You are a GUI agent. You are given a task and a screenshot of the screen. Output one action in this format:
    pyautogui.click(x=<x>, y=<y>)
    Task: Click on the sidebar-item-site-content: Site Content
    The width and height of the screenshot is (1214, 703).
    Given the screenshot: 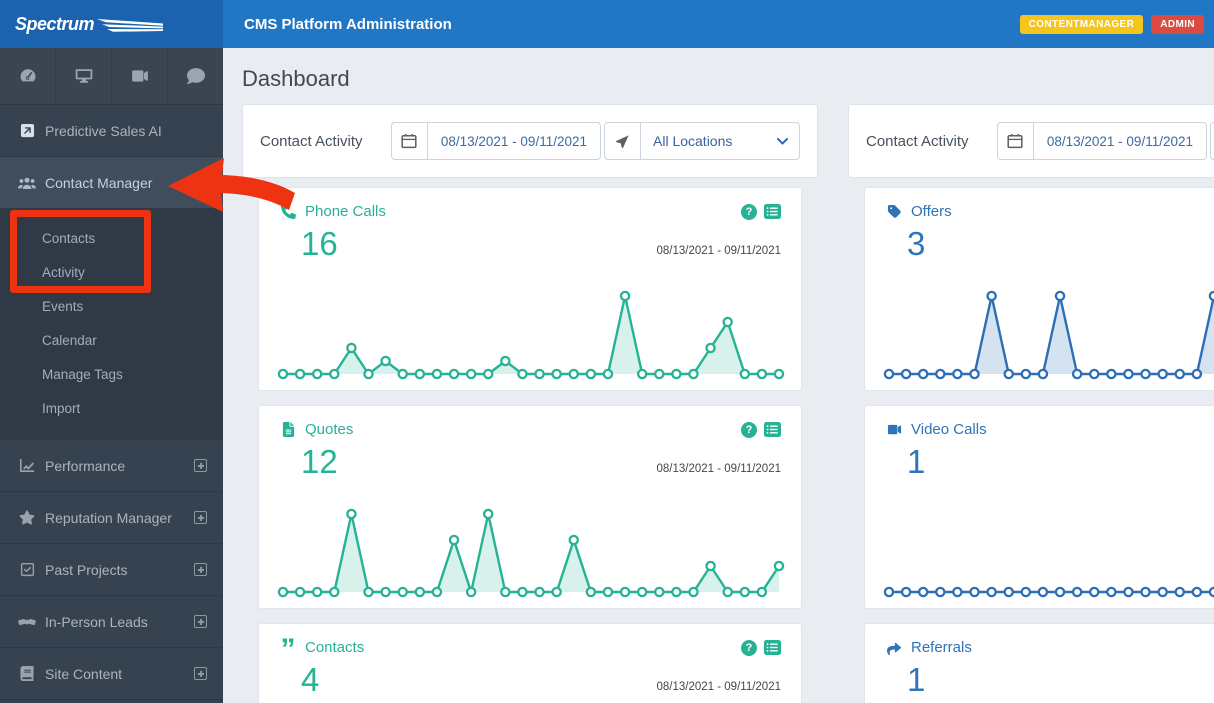 What is the action you would take?
    pyautogui.click(x=111, y=674)
    